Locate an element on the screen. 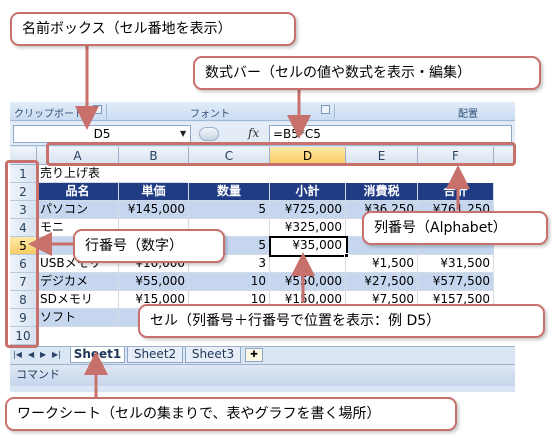  name-box: D5 is located at coordinates (102, 134).